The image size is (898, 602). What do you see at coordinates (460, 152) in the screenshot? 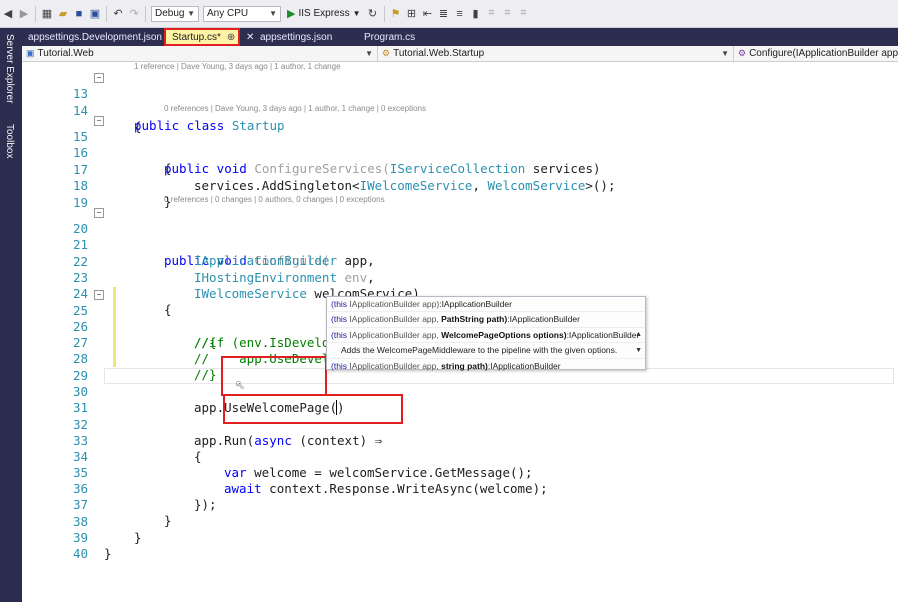
I see `code-line: 16 {` at bounding box center [460, 152].